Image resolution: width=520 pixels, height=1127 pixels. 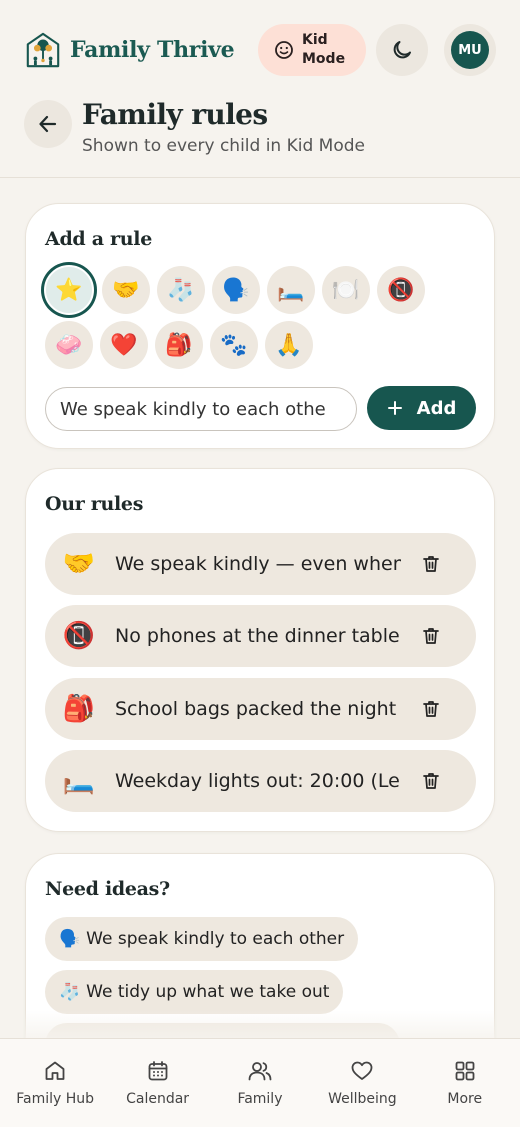 I want to click on rule-text: We speak kindly — even when, so click(x=258, y=564).